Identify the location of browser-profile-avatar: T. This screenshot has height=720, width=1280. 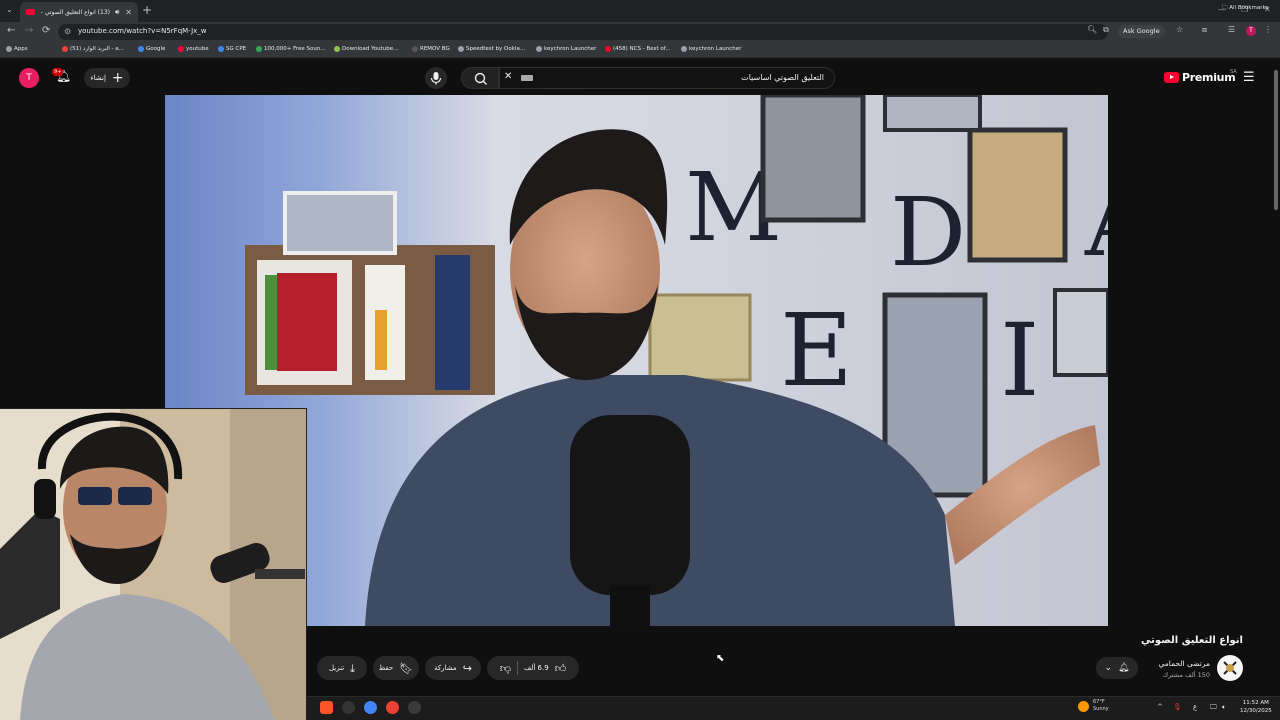
(1251, 31).